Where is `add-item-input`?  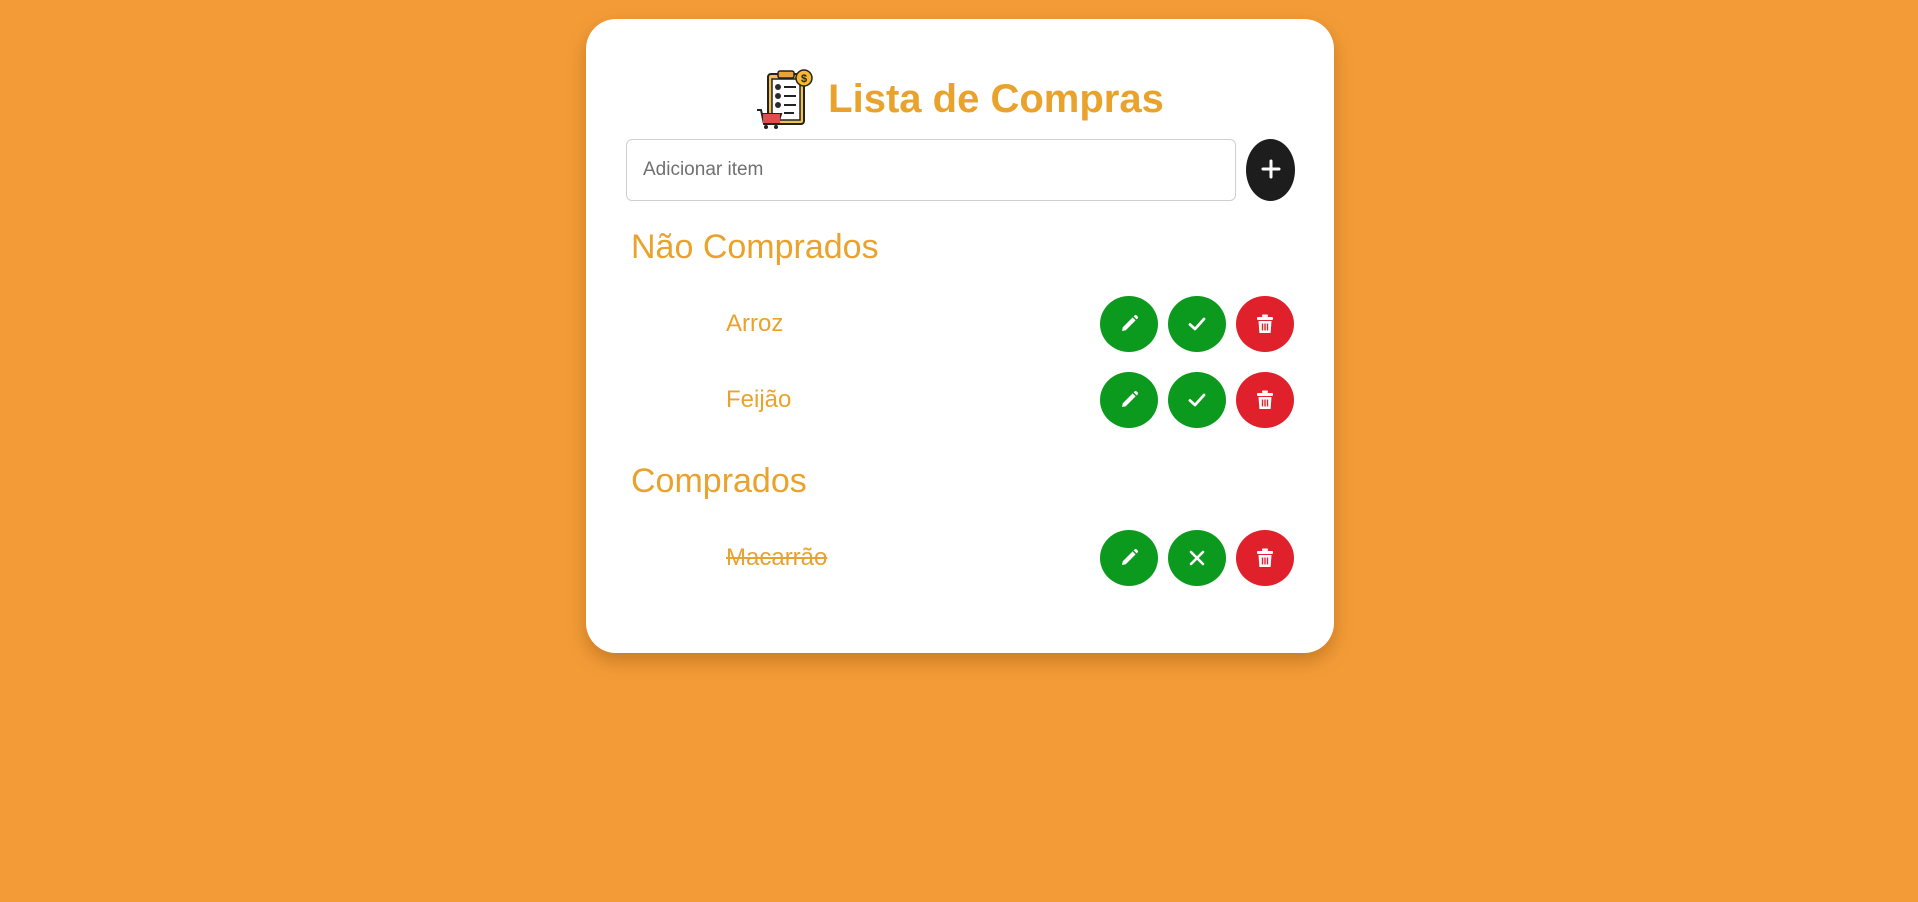
add-item-input is located at coordinates (931, 170).